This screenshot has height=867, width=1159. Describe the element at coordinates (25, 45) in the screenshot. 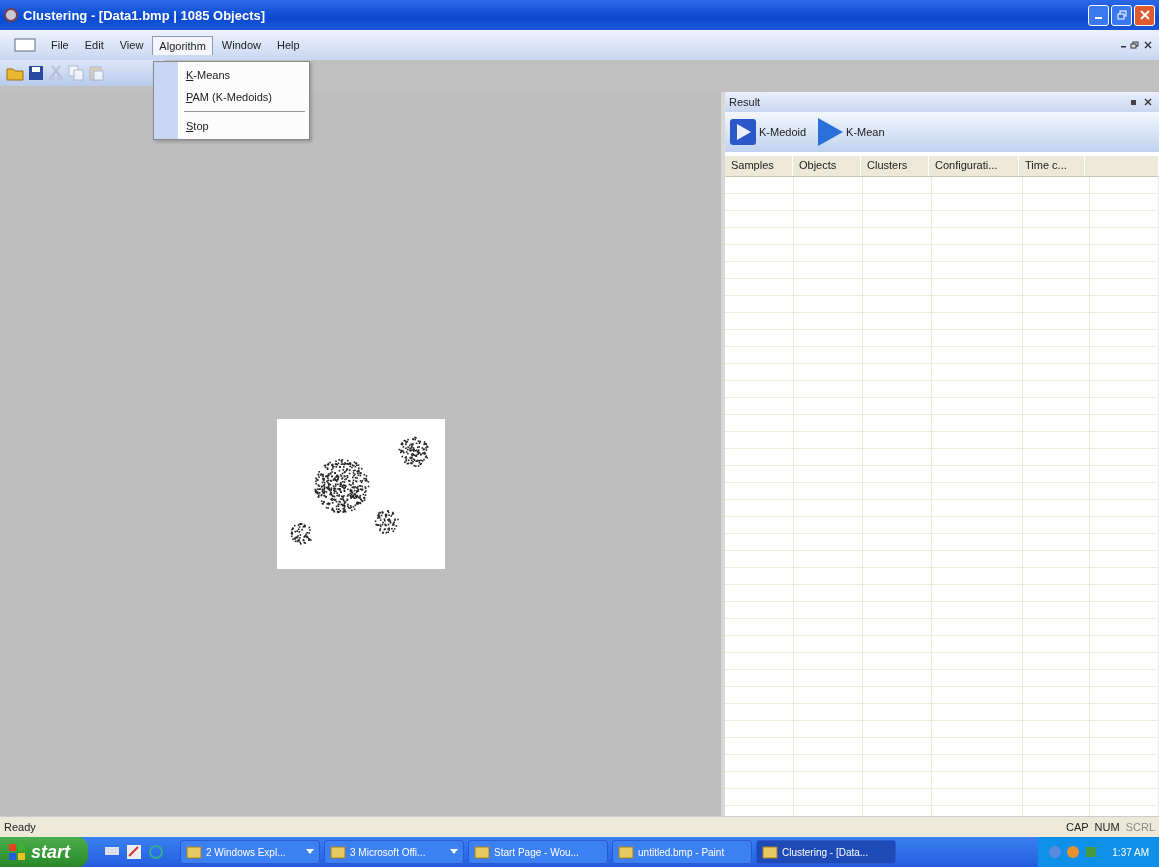

I see `document-icon` at that location.